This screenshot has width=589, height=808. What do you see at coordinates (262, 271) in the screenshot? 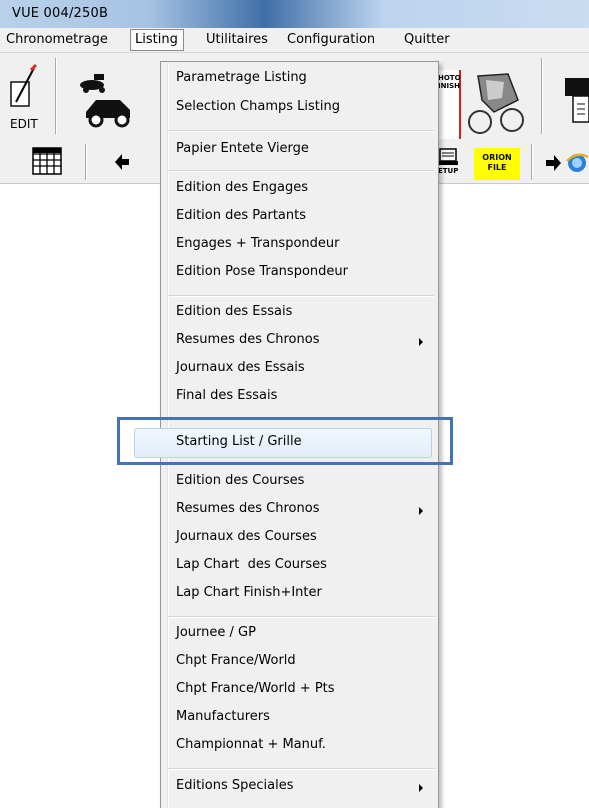
I see `menu-item-edition-pose-transpondeur: Edition Pose Transpondeur` at bounding box center [262, 271].